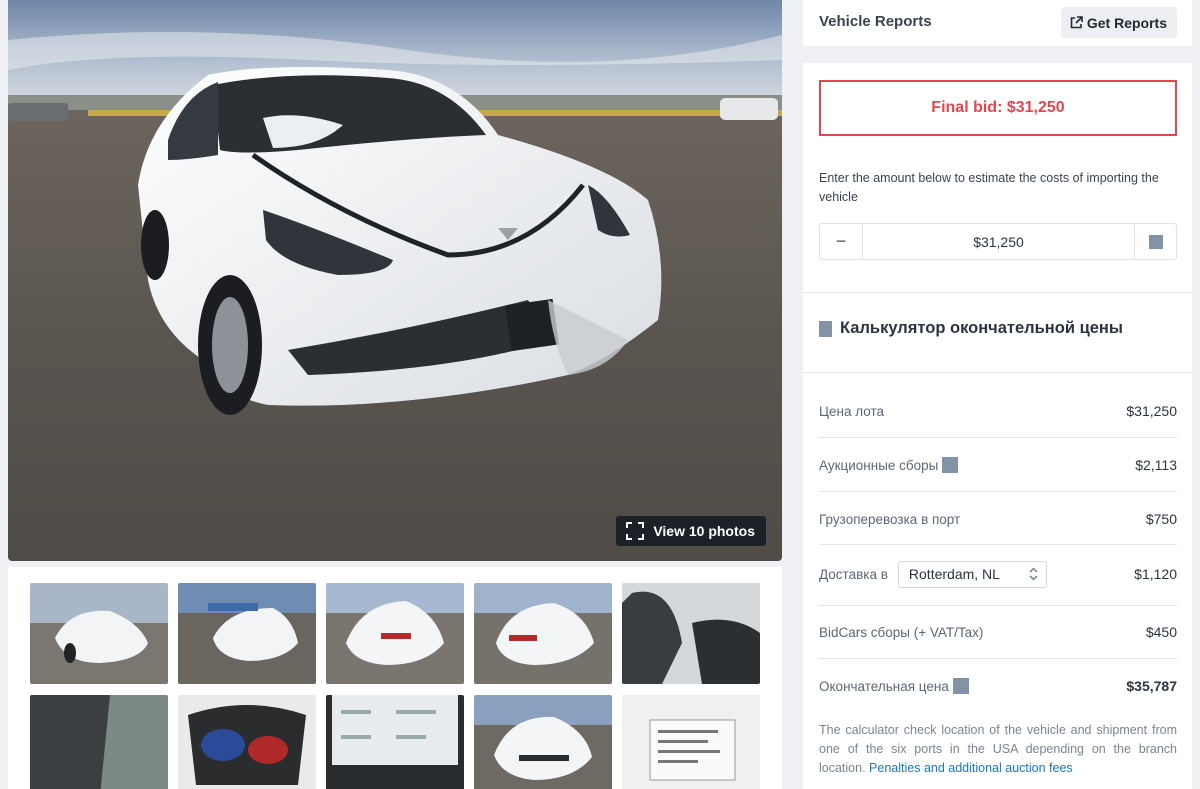 The image size is (1200, 789). I want to click on penalties-fees-link: Penalties and additional auction fees, so click(971, 768).